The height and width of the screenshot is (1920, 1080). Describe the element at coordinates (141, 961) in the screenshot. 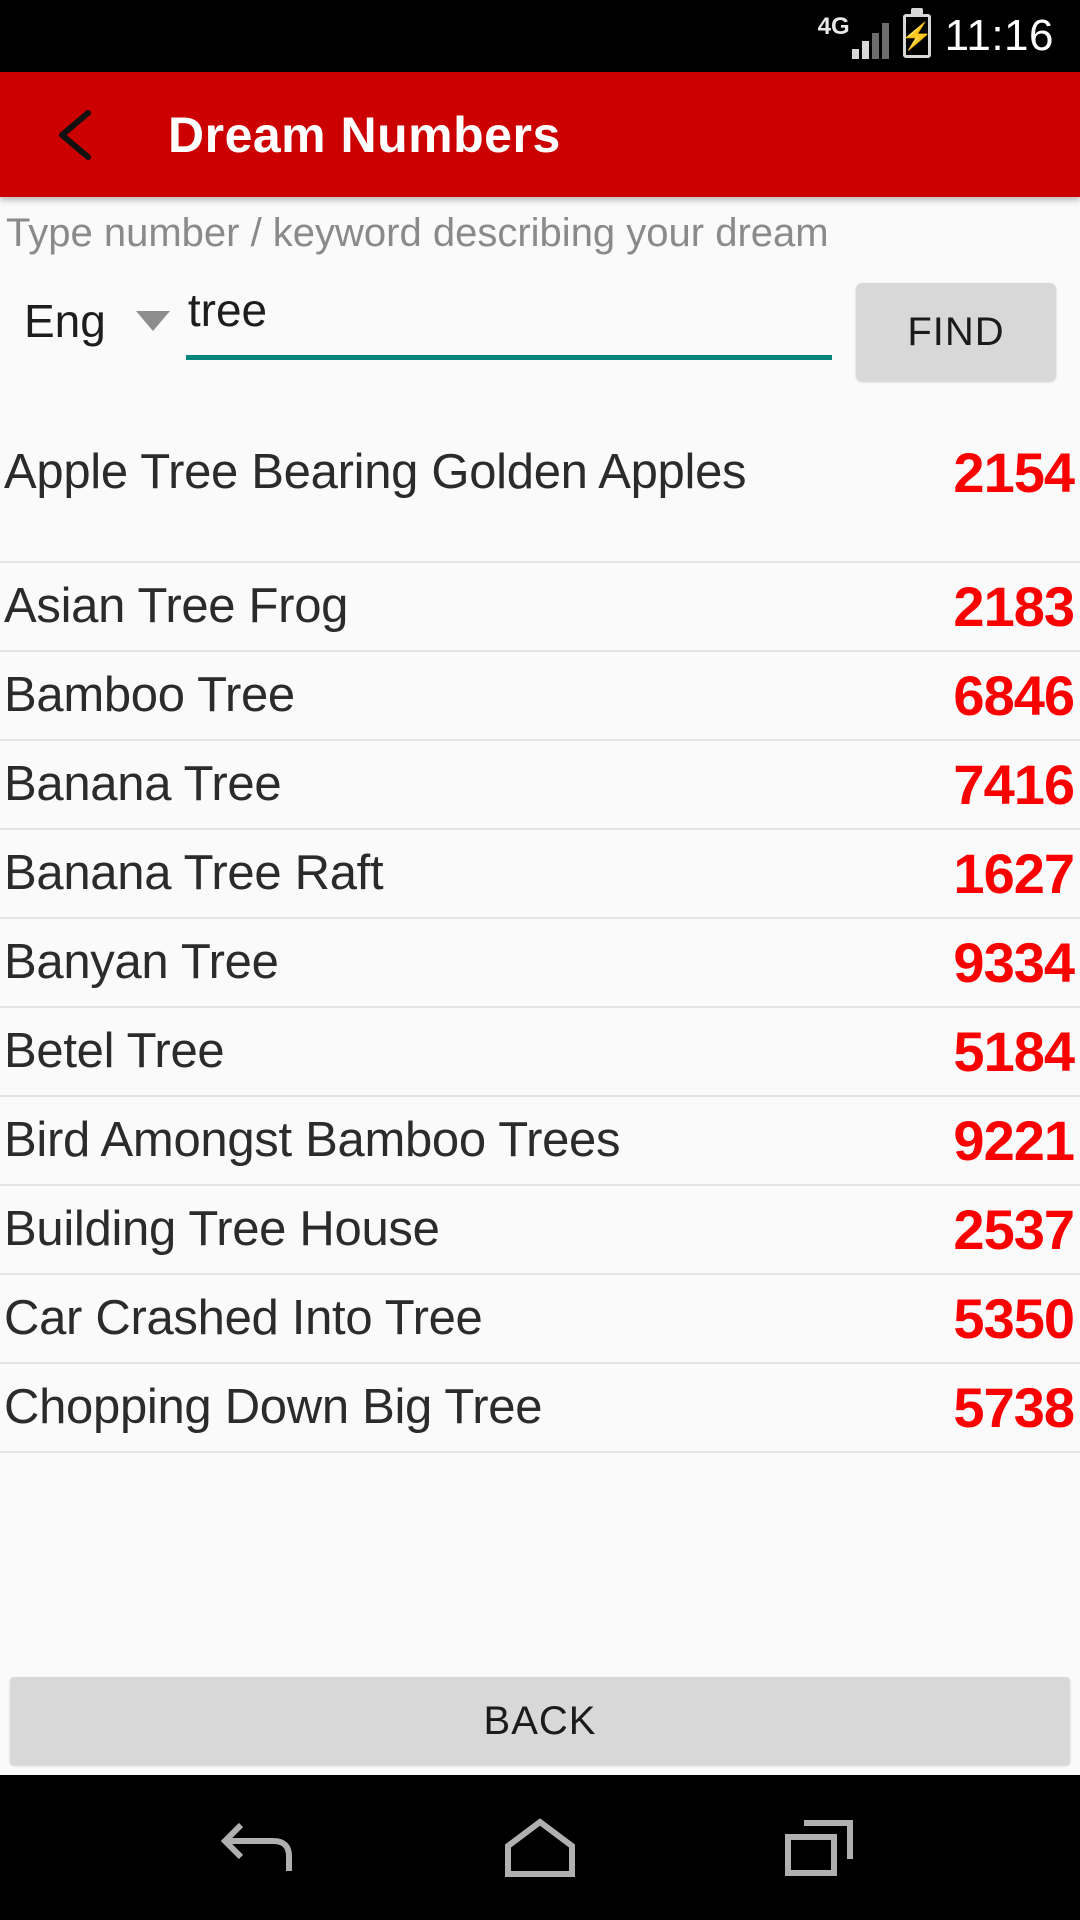

I see `result-label: Banyan Tree` at that location.